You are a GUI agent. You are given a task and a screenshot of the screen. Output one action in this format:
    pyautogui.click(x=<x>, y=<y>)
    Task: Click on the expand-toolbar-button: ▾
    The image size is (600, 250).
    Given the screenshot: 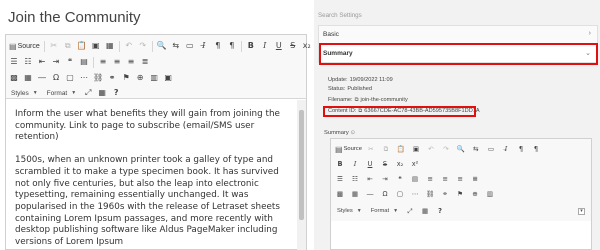 What is the action you would take?
    pyautogui.click(x=581, y=211)
    